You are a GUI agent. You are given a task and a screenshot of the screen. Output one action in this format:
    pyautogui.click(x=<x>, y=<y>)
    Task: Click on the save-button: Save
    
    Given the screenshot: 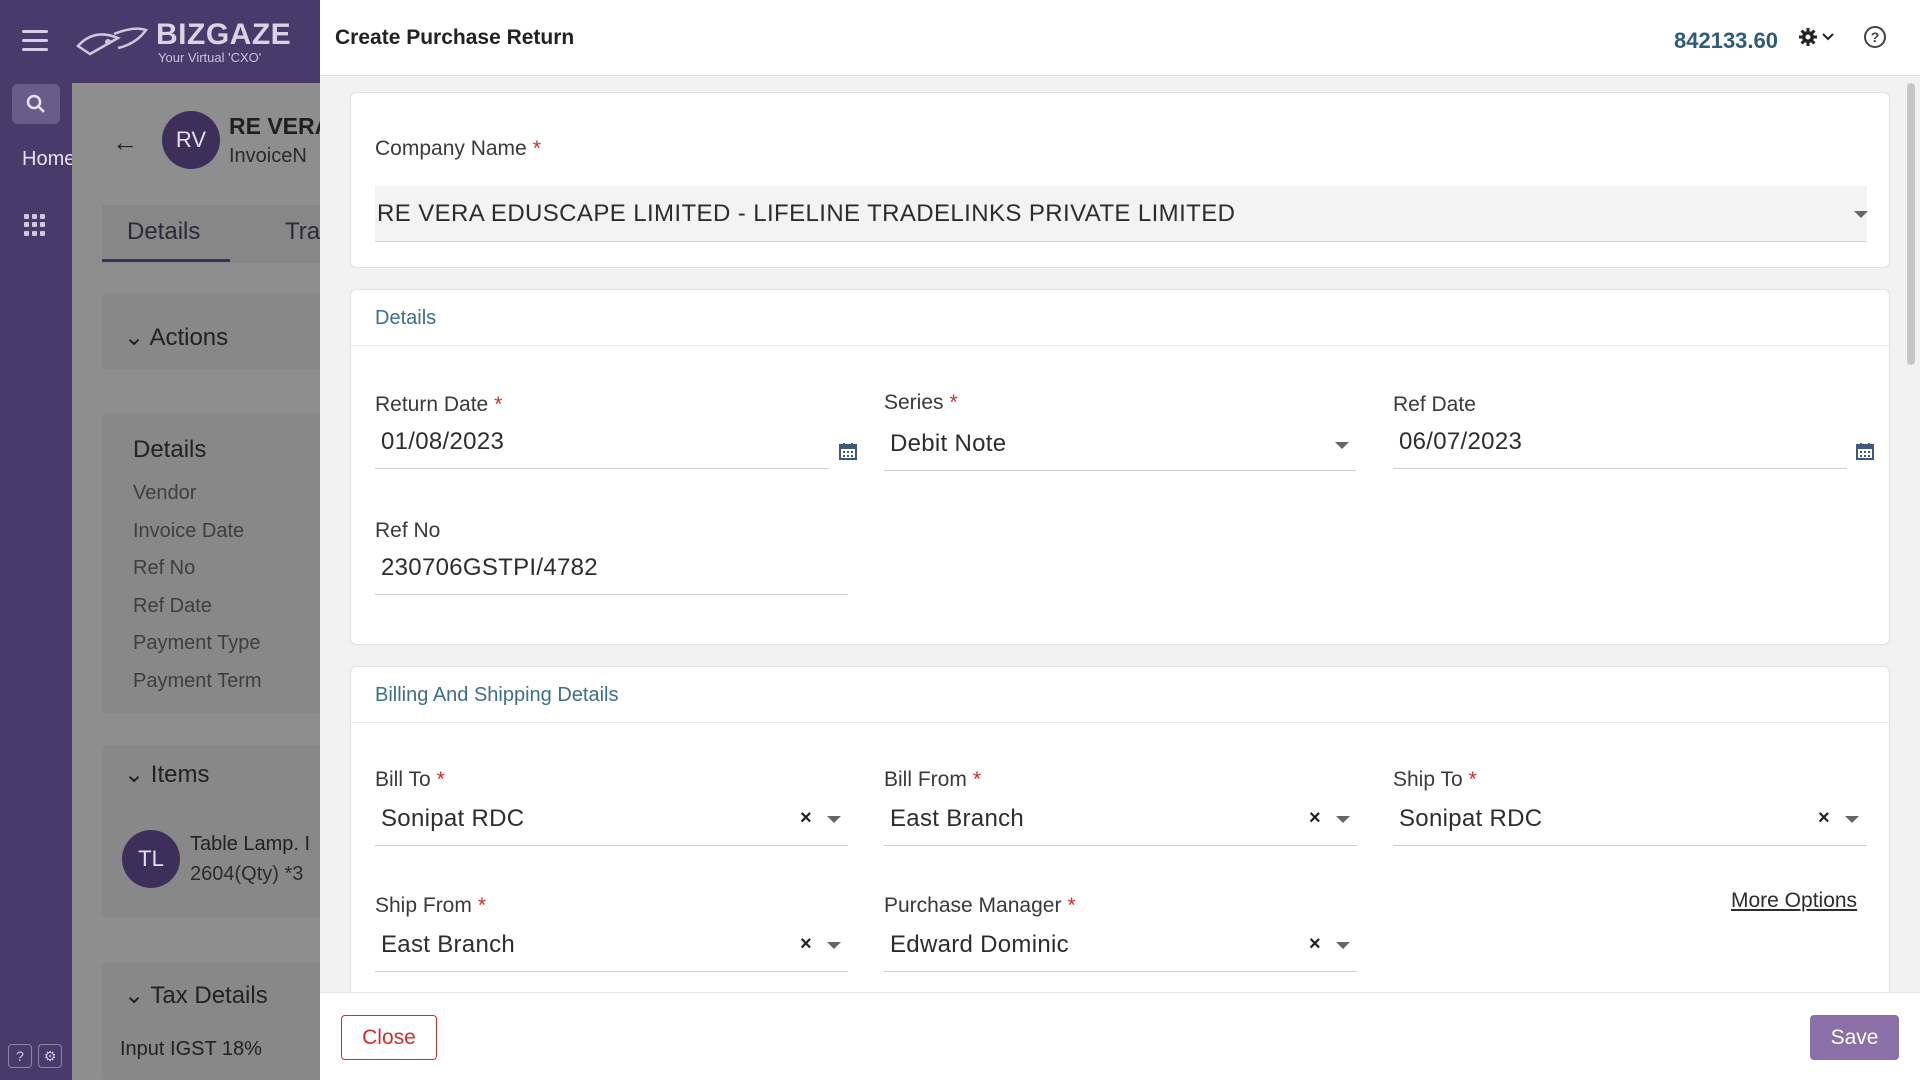 What is the action you would take?
    pyautogui.click(x=1854, y=1037)
    